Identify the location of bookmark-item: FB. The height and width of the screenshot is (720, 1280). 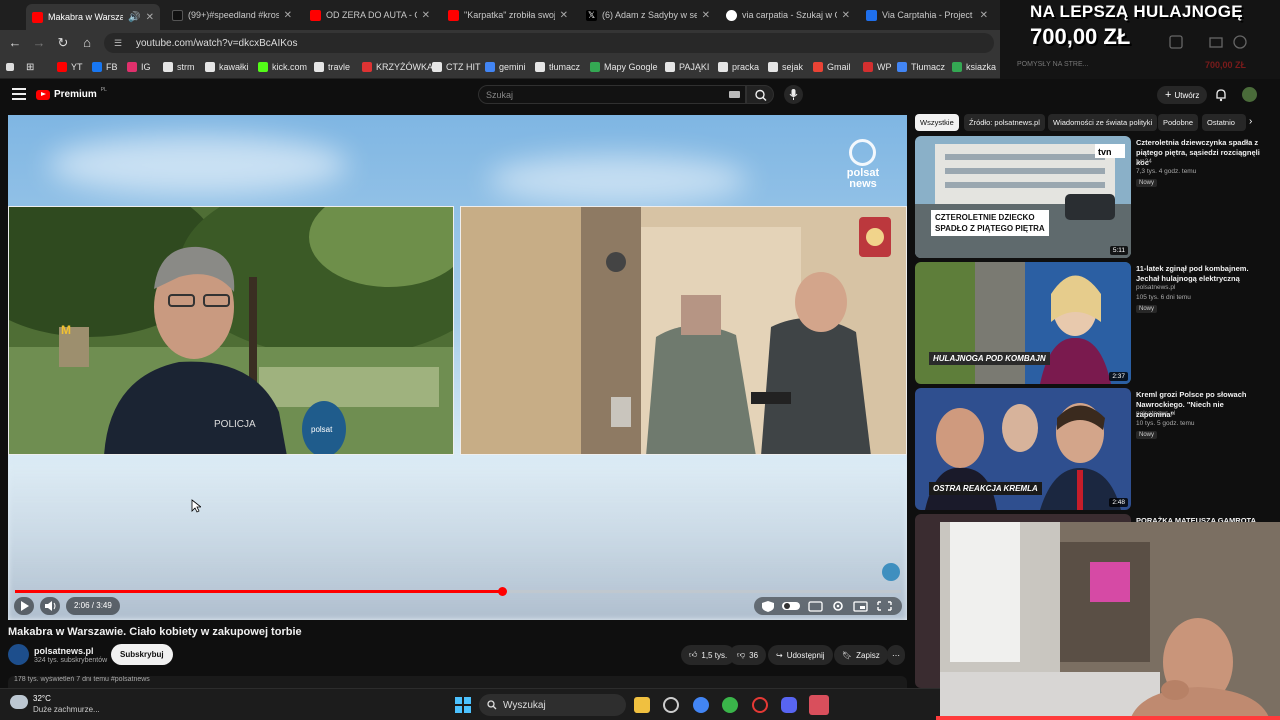
(105, 67).